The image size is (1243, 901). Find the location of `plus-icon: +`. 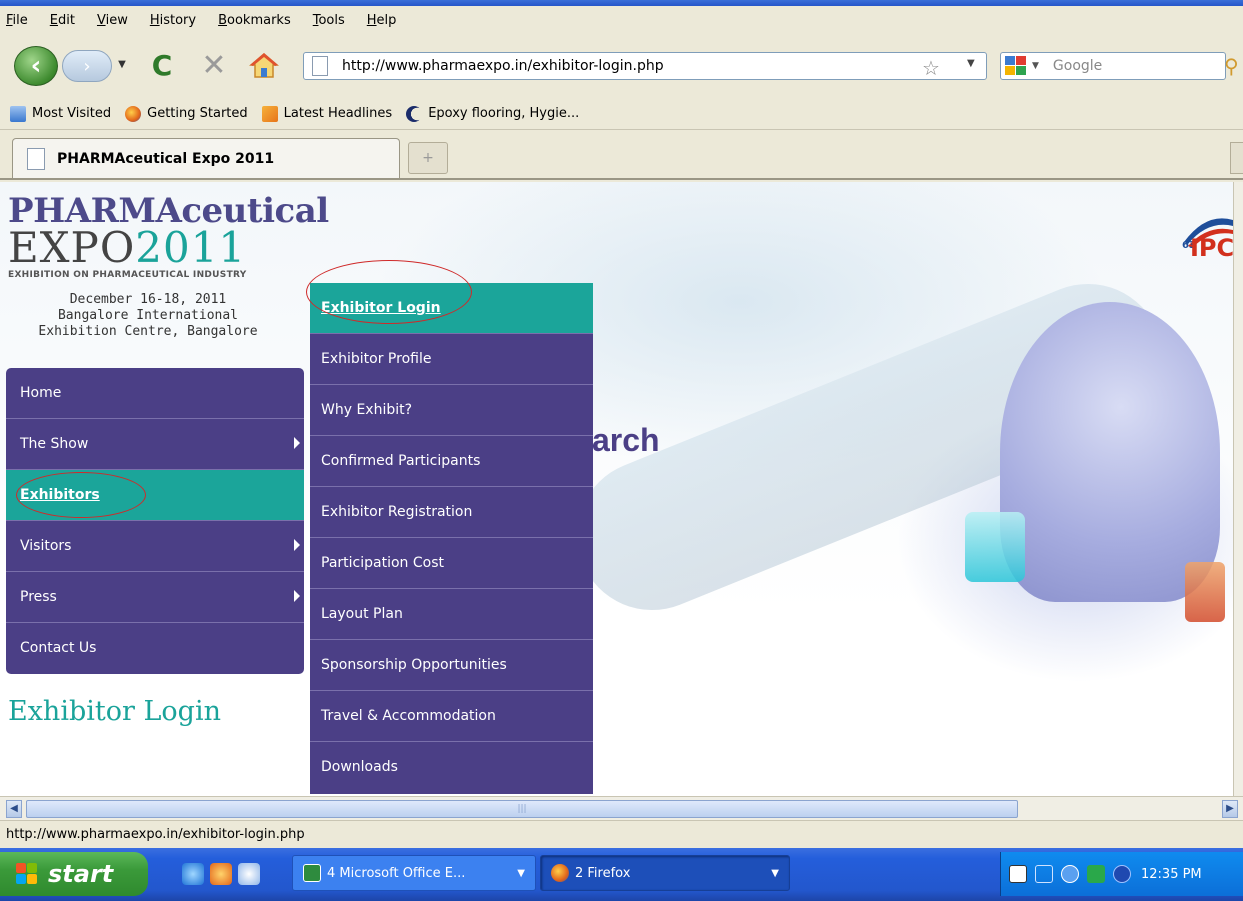

plus-icon: + is located at coordinates (428, 158).